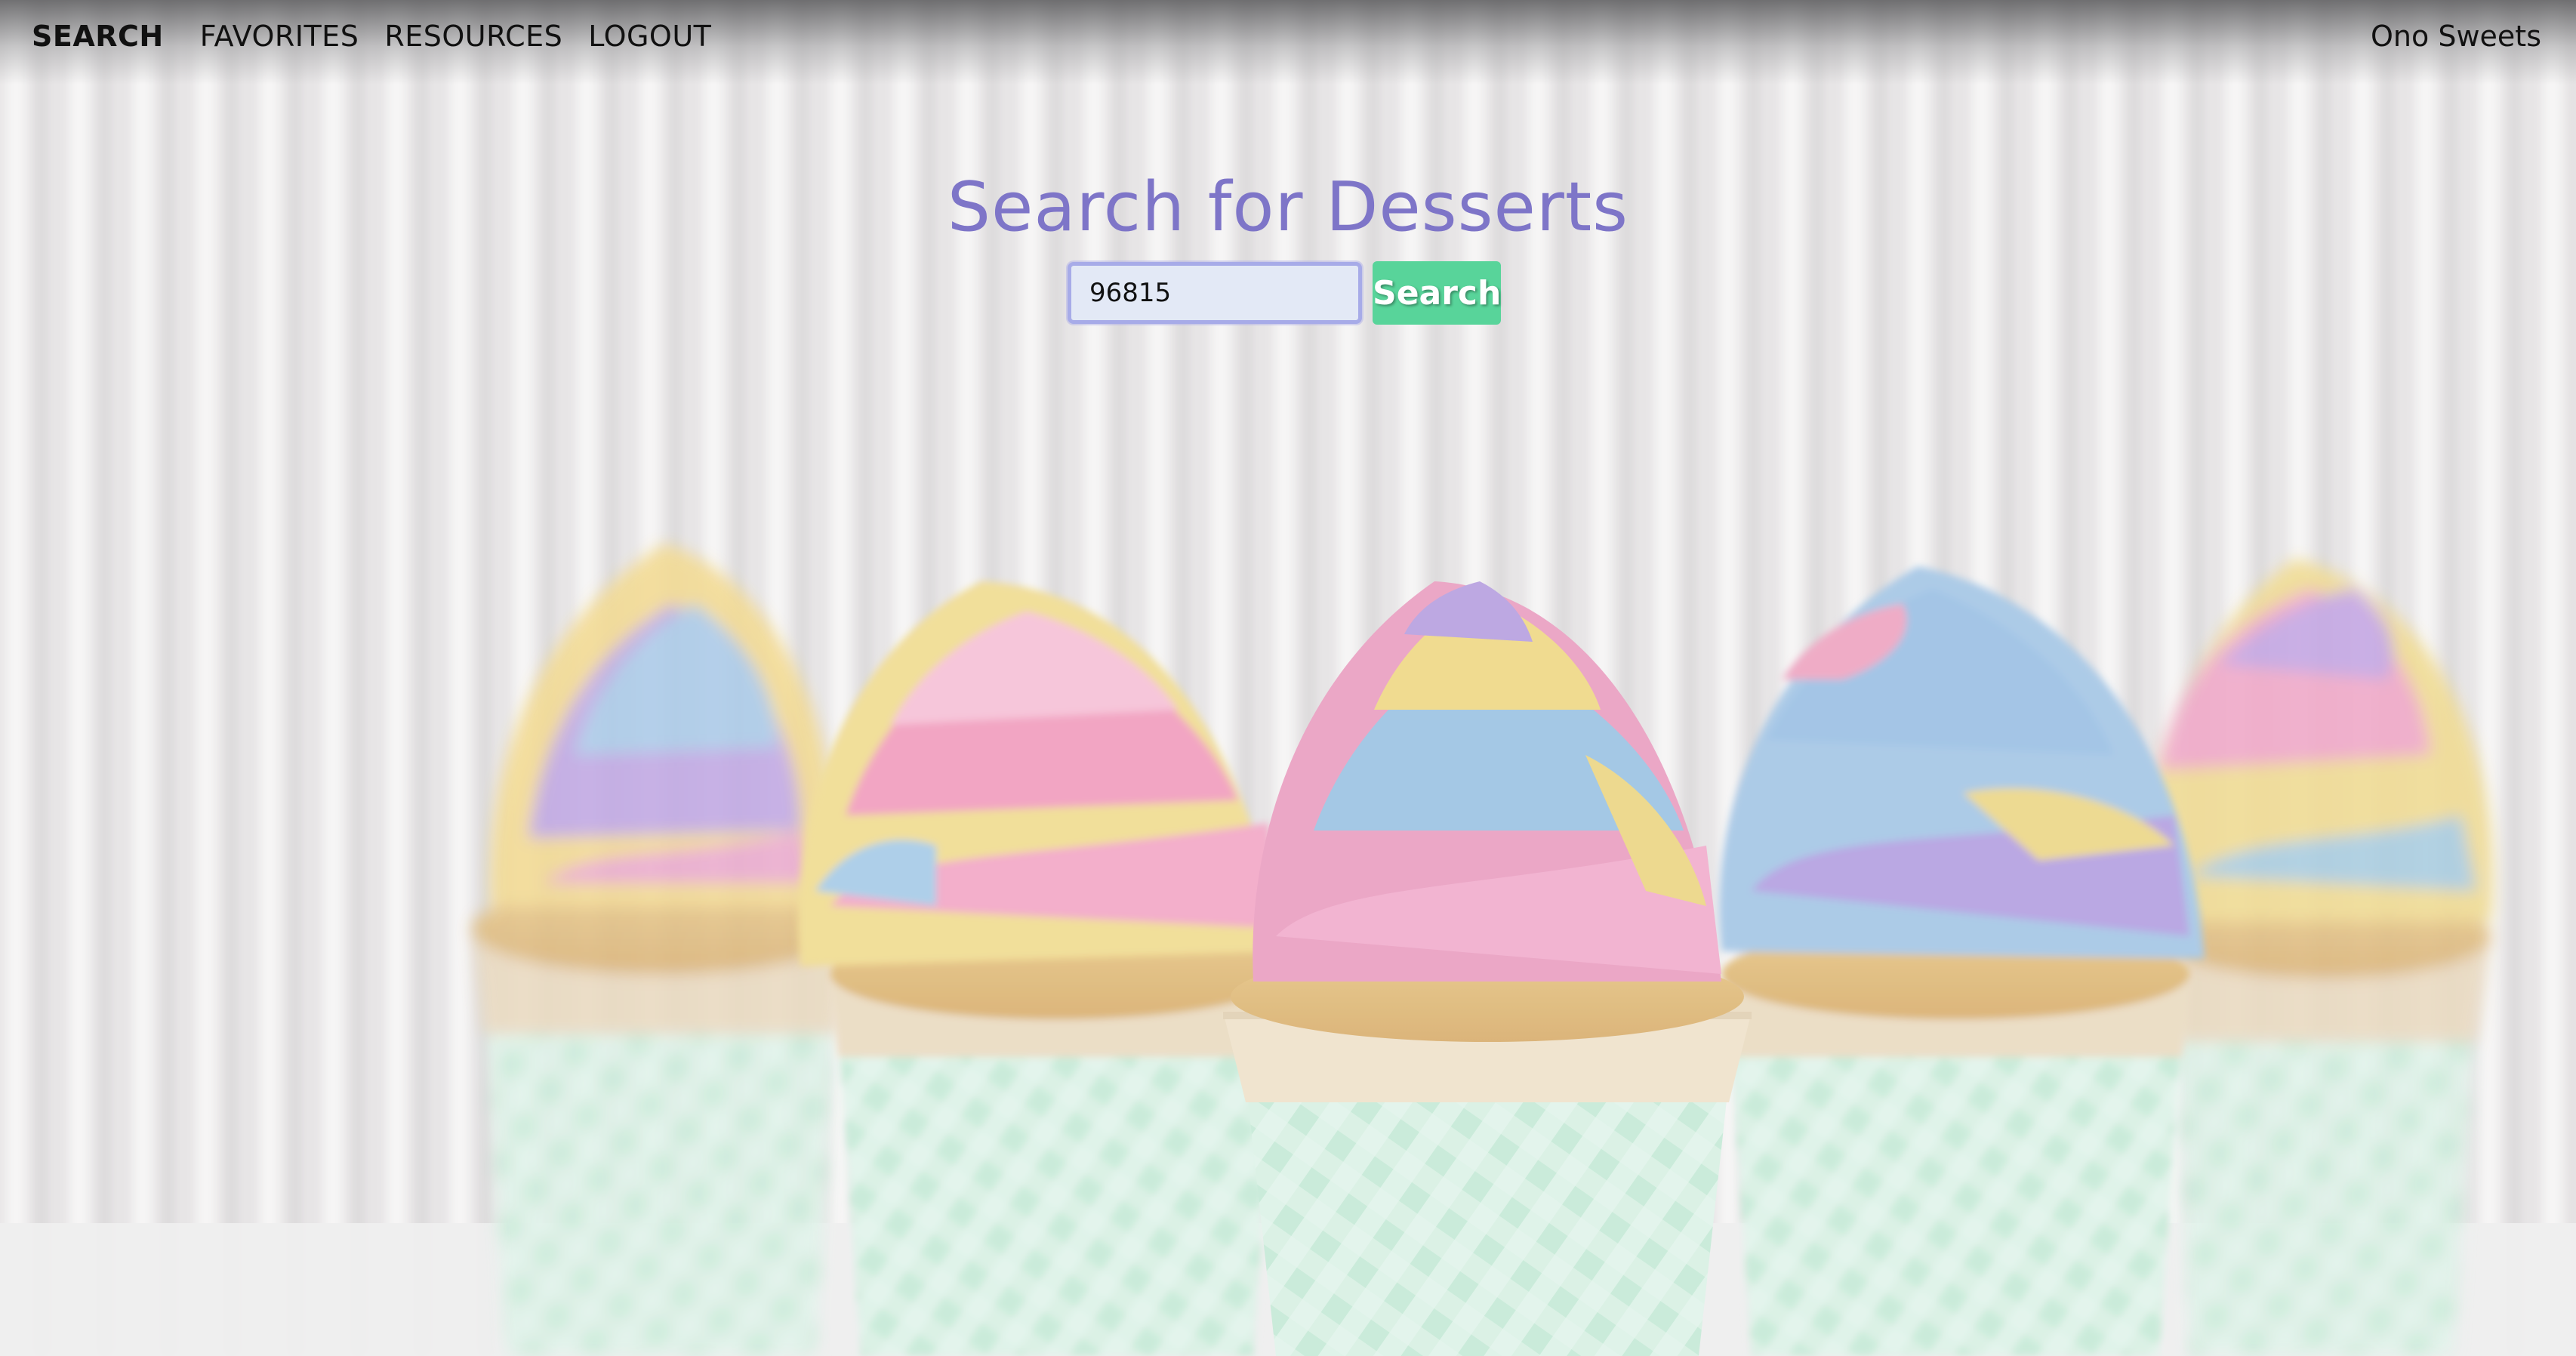 Image resolution: width=2576 pixels, height=1356 pixels. I want to click on search-input, so click(1215, 293).